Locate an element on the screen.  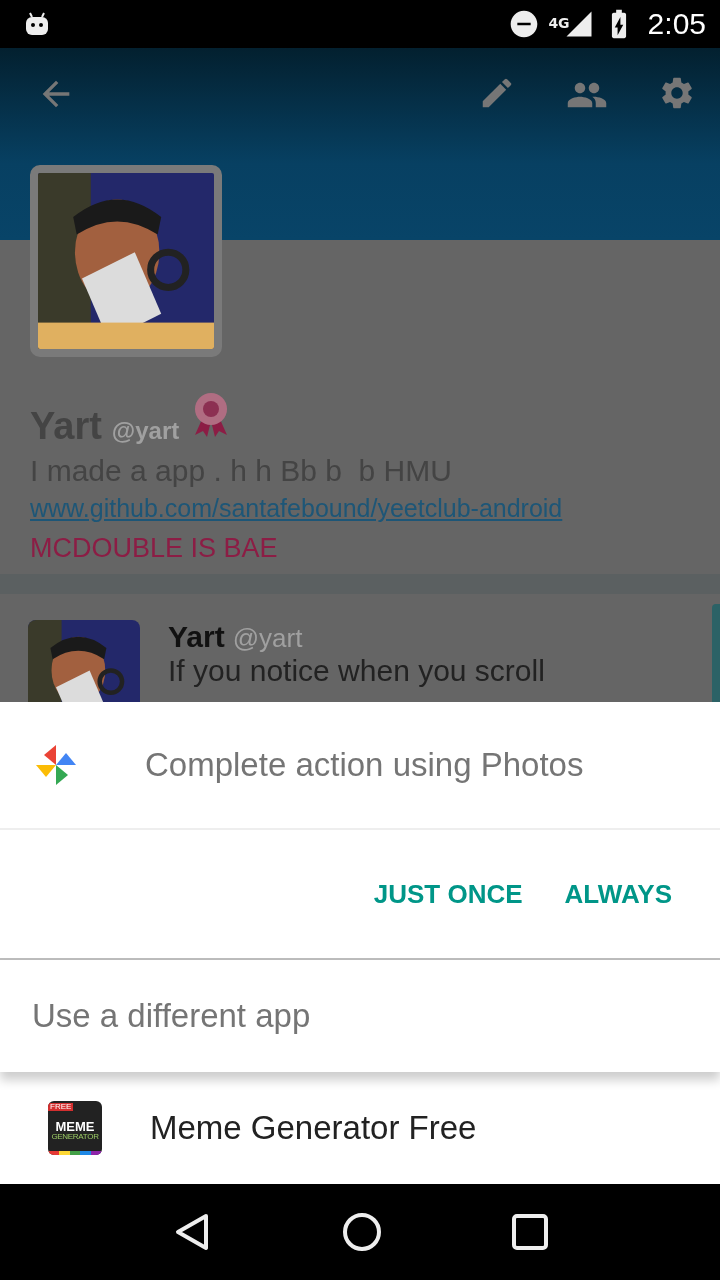
app-name: Meme Generator Free is located at coordinates (313, 1128).